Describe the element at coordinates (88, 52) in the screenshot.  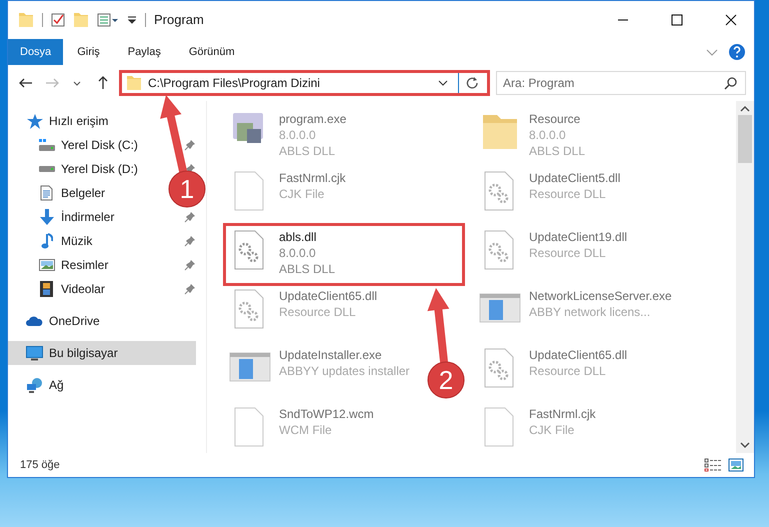
I see `ribbon-tab: Giriş` at that location.